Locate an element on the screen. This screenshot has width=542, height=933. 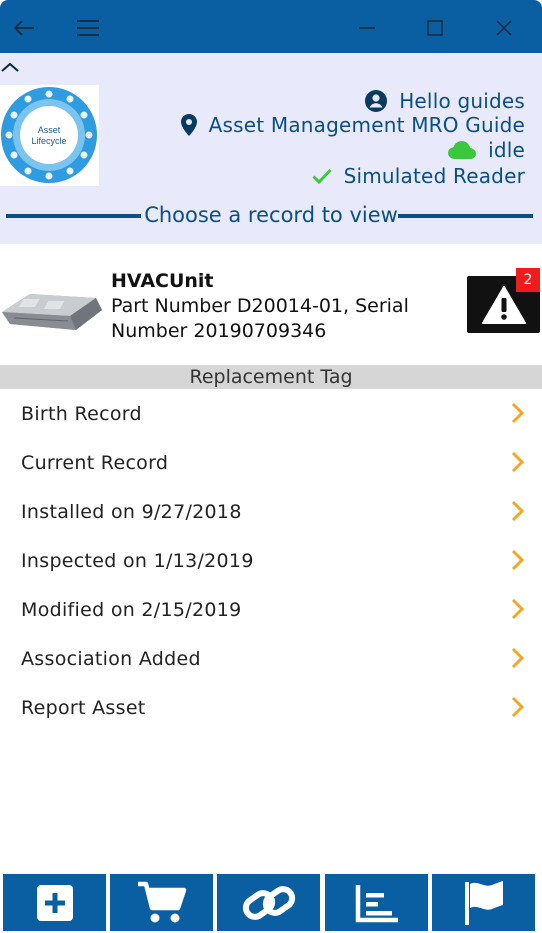
user-greeting: Hello guides is located at coordinates (445, 101).